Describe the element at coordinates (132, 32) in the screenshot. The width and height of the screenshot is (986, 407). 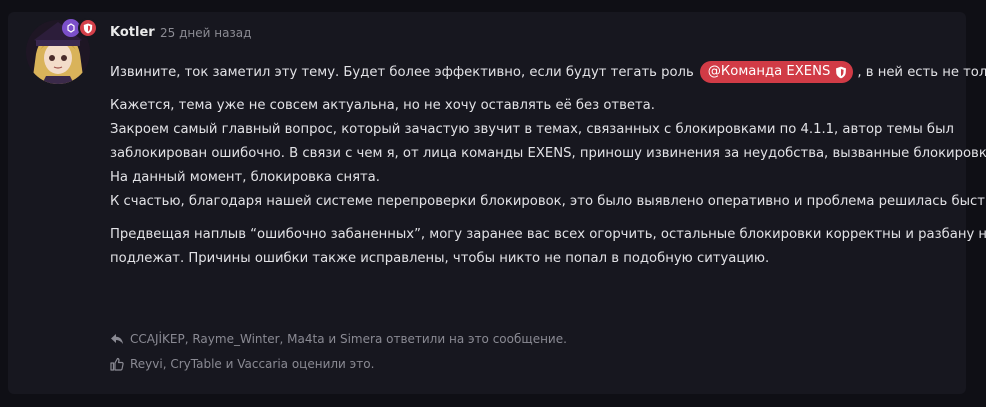
I see `author-name: Kotler` at that location.